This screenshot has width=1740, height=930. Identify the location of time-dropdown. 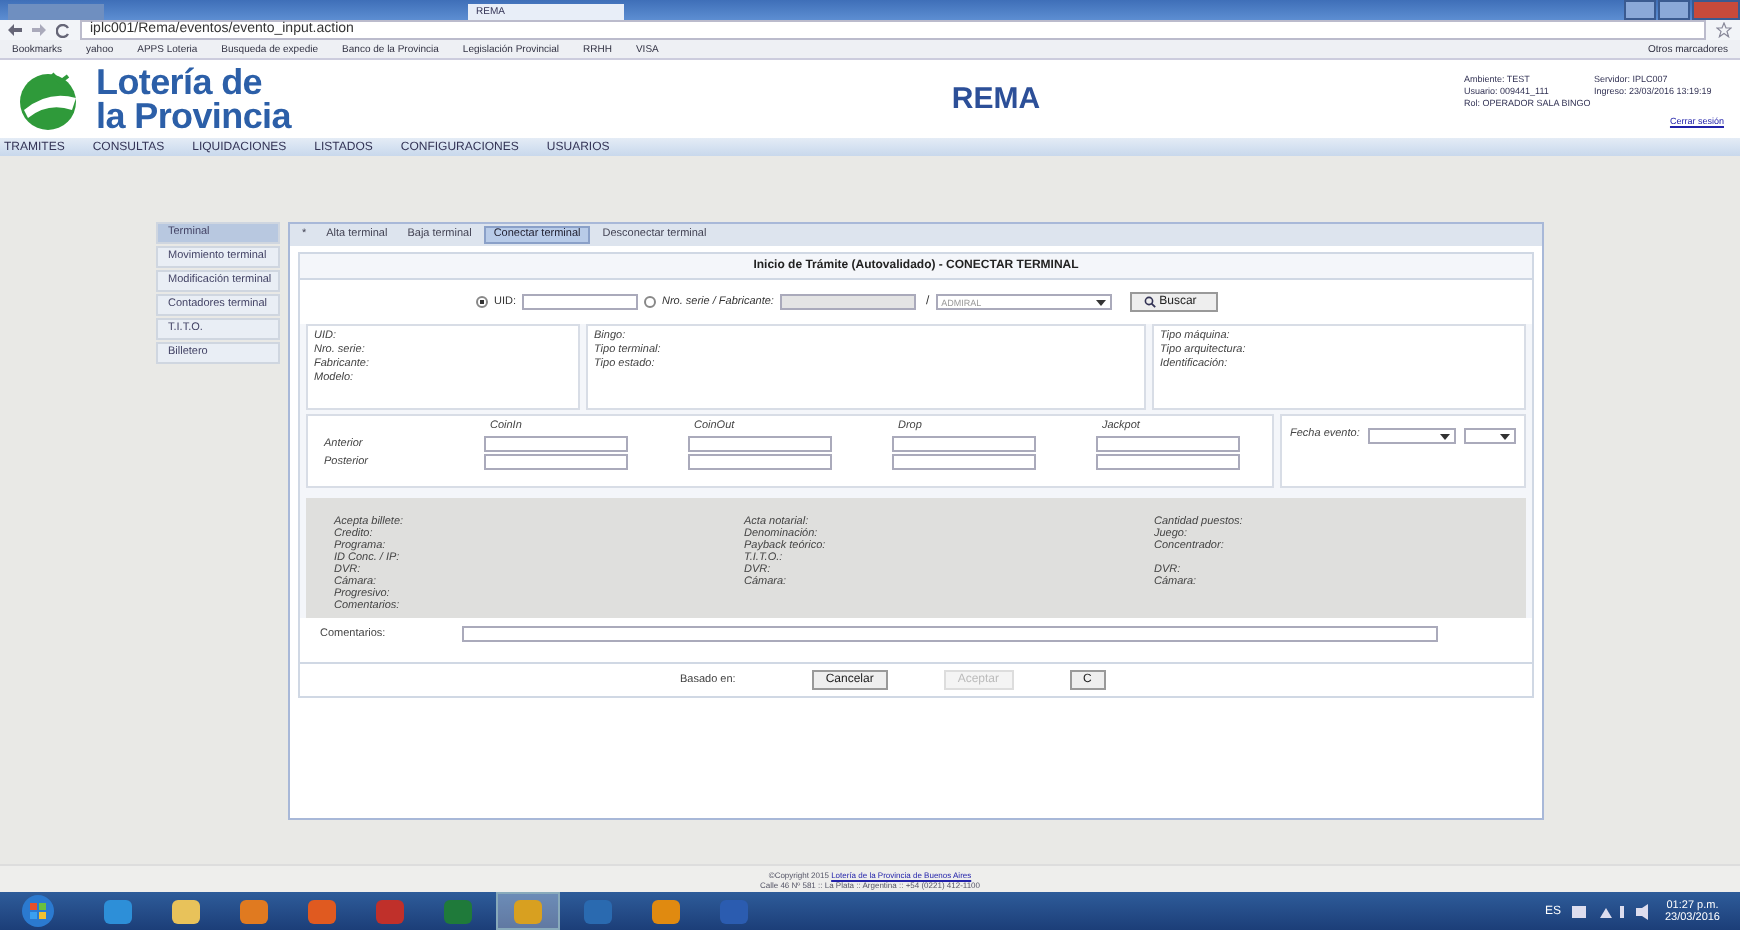
(1489, 436).